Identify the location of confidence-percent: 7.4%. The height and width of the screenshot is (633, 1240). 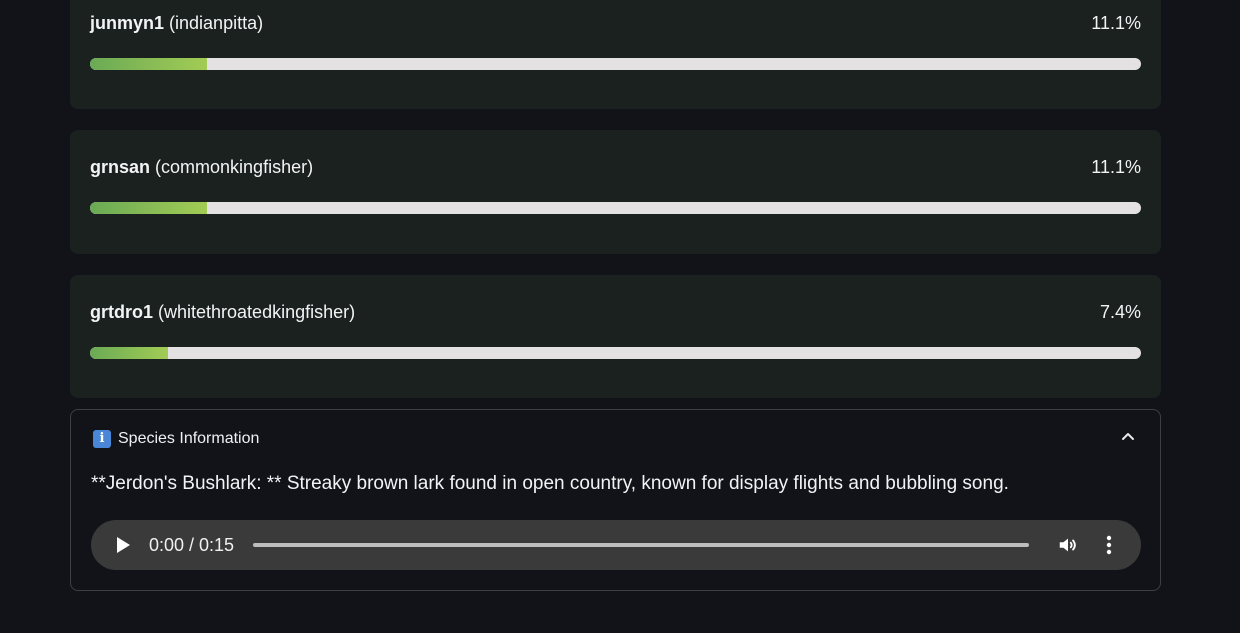
(1120, 312).